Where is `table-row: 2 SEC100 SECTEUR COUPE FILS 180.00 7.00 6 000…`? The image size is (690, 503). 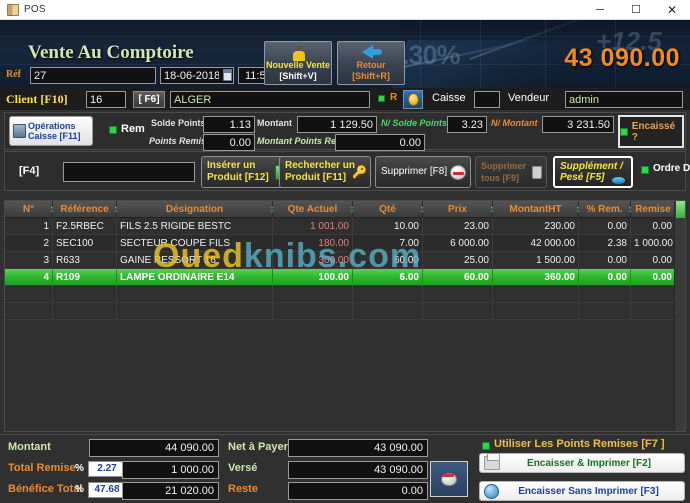
table-row: 2 SEC100 SECTEUR COUPE FILS 180.00 7.00 6 000… is located at coordinates (345, 243).